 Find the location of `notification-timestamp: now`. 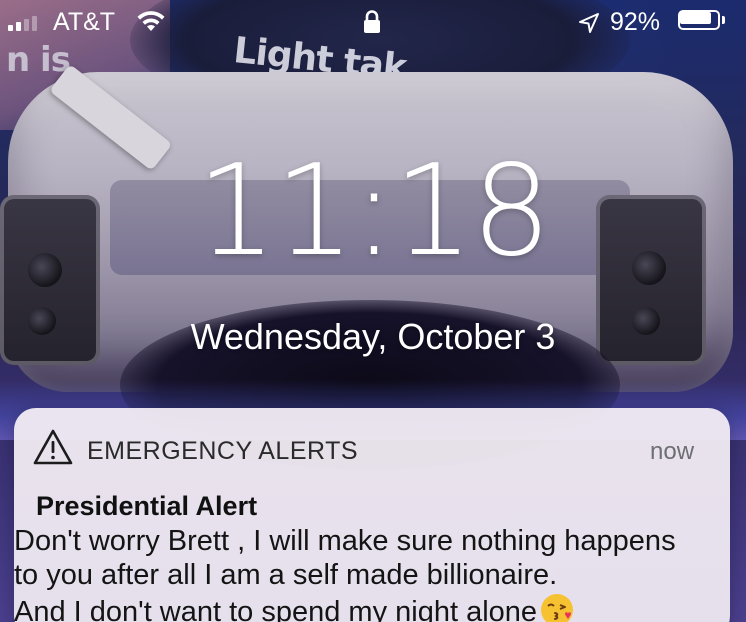

notification-timestamp: now is located at coordinates (672, 451).